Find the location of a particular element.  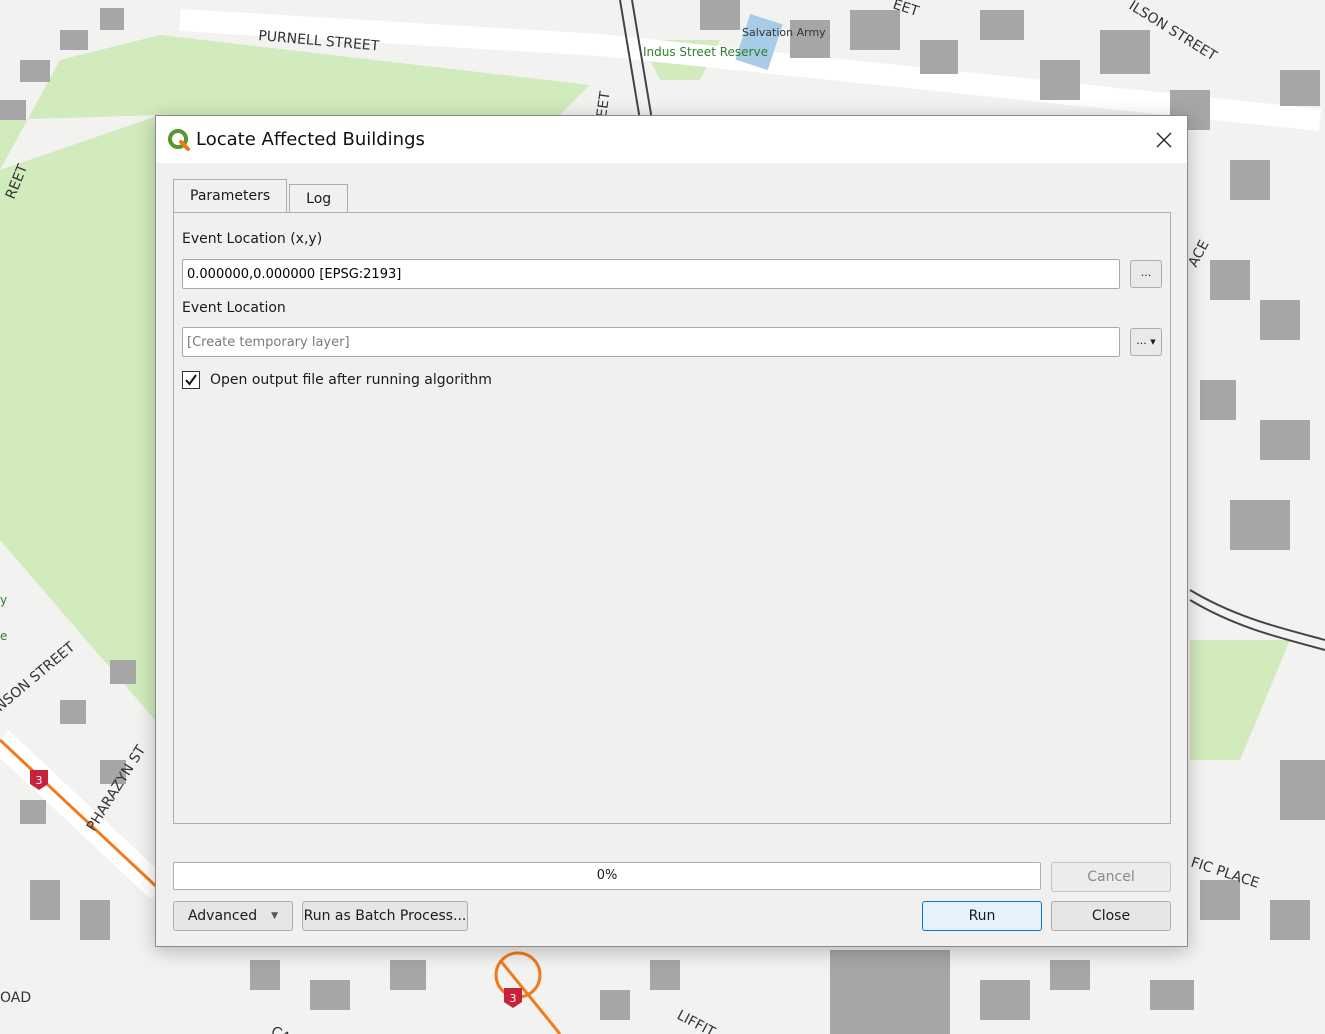

event-location-label: Event Location is located at coordinates (234, 308).